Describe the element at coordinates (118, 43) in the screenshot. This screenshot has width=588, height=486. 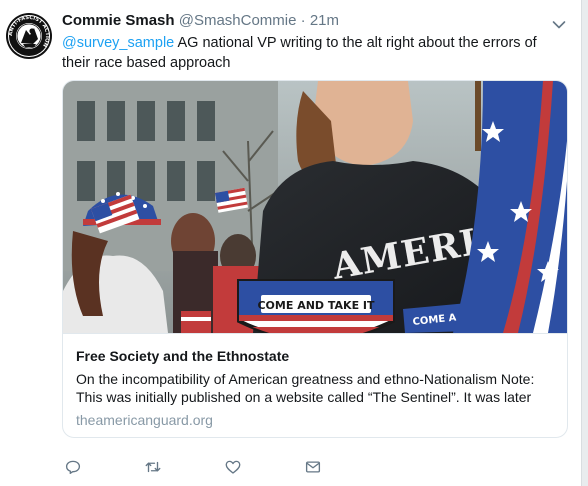
I see `mention-link: @survey_sample` at that location.